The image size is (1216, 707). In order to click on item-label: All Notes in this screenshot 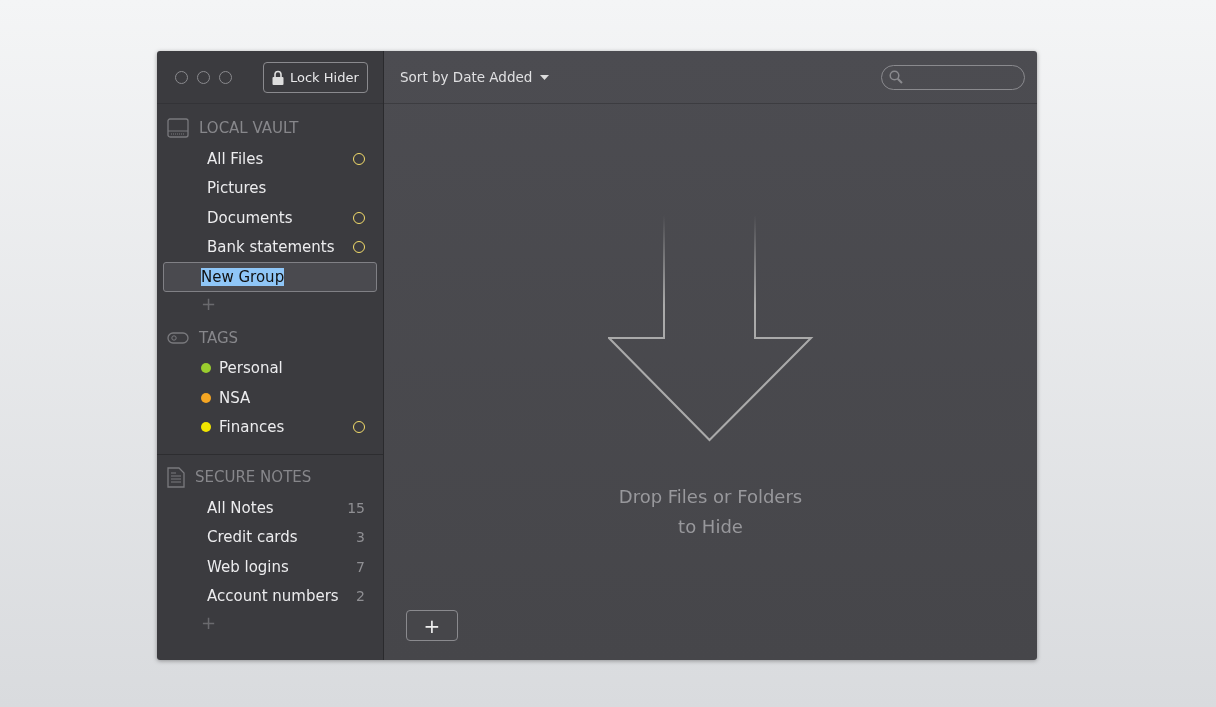, I will do `click(241, 507)`.